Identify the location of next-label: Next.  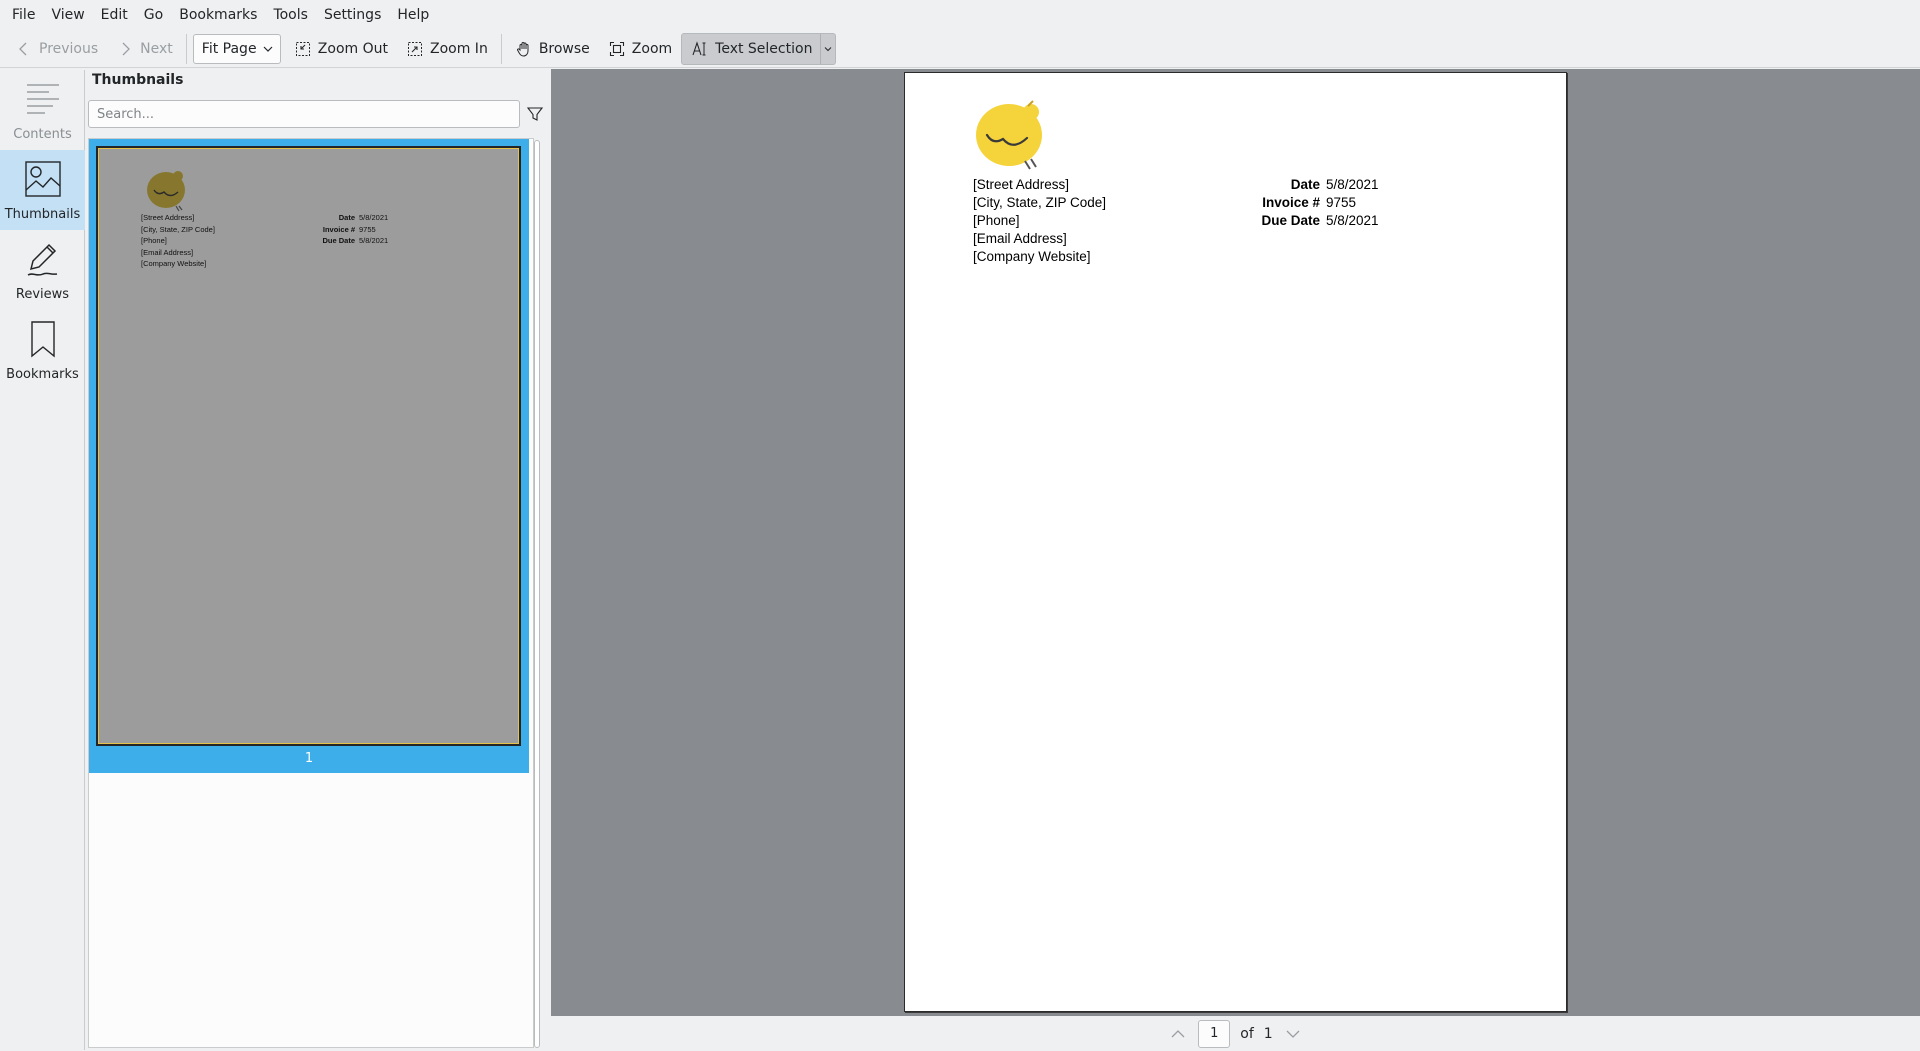
(156, 48).